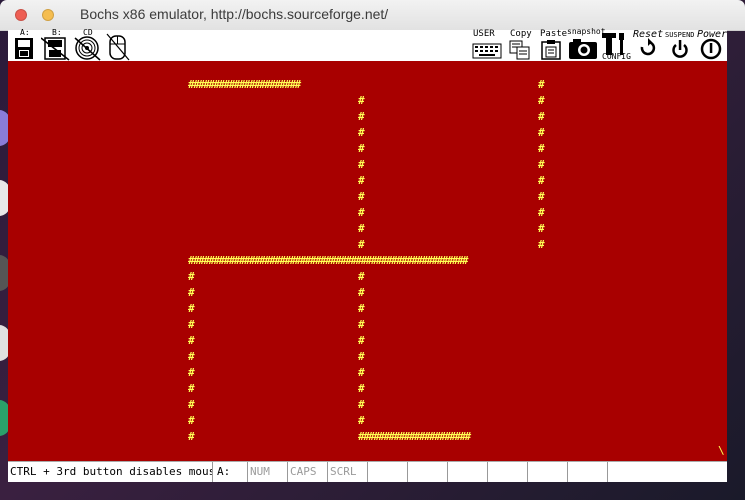 Image resolution: width=745 pixels, height=500 pixels. What do you see at coordinates (348, 472) in the screenshot?
I see `status-scrl: SCRL` at bounding box center [348, 472].